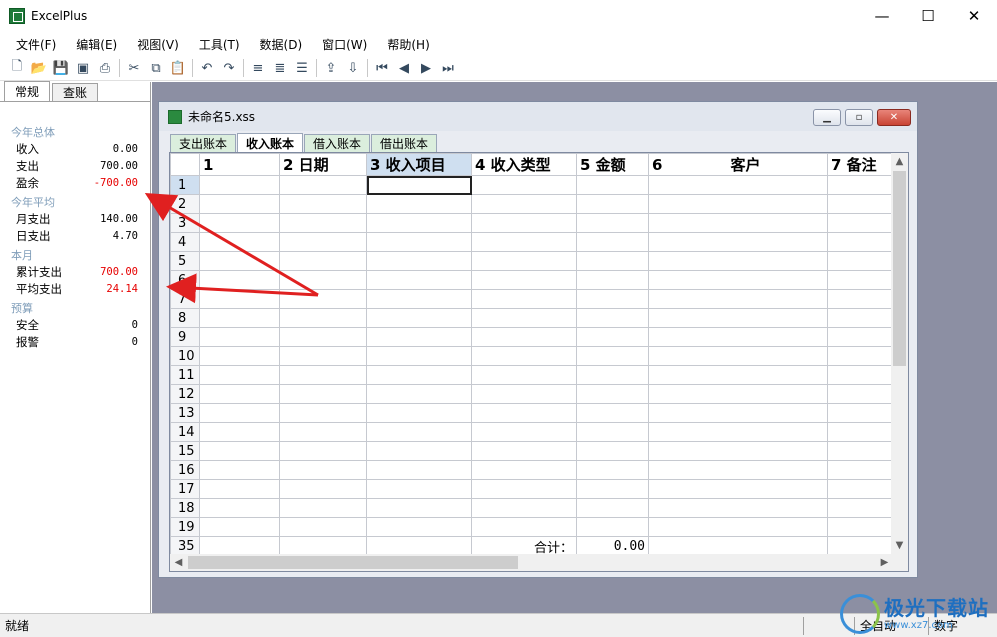 This screenshot has width=997, height=637. Describe the element at coordinates (899, 161) in the screenshot. I see `scroll-up-icon: ▲` at that location.